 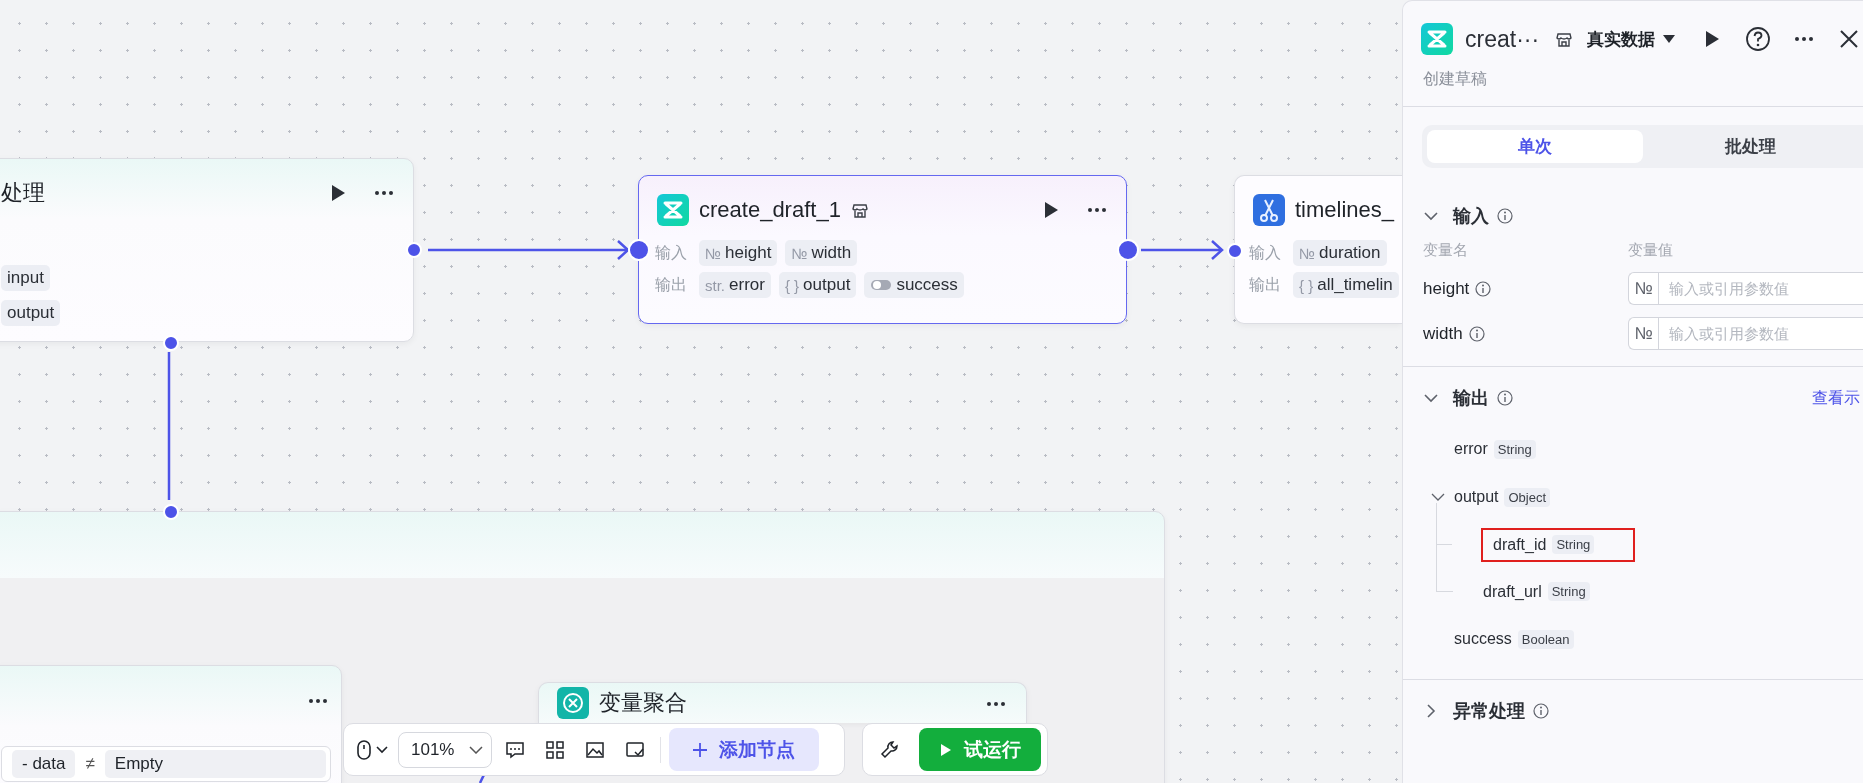 What do you see at coordinates (1669, 39) in the screenshot?
I see `caret-down-icon` at bounding box center [1669, 39].